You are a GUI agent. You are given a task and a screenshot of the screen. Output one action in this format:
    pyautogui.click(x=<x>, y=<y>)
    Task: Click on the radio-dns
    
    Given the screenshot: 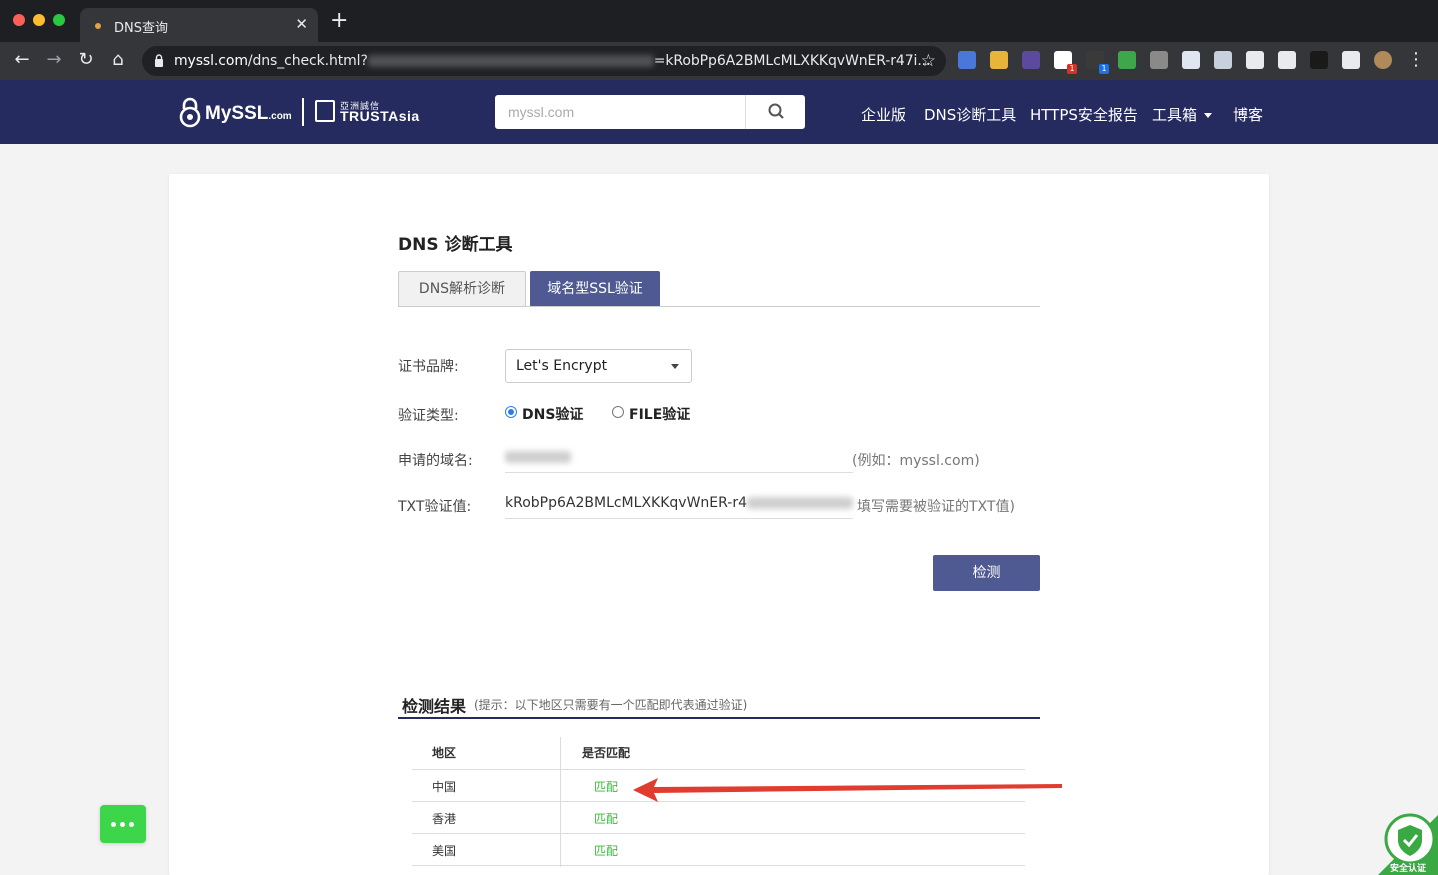 What is the action you would take?
    pyautogui.click(x=511, y=412)
    